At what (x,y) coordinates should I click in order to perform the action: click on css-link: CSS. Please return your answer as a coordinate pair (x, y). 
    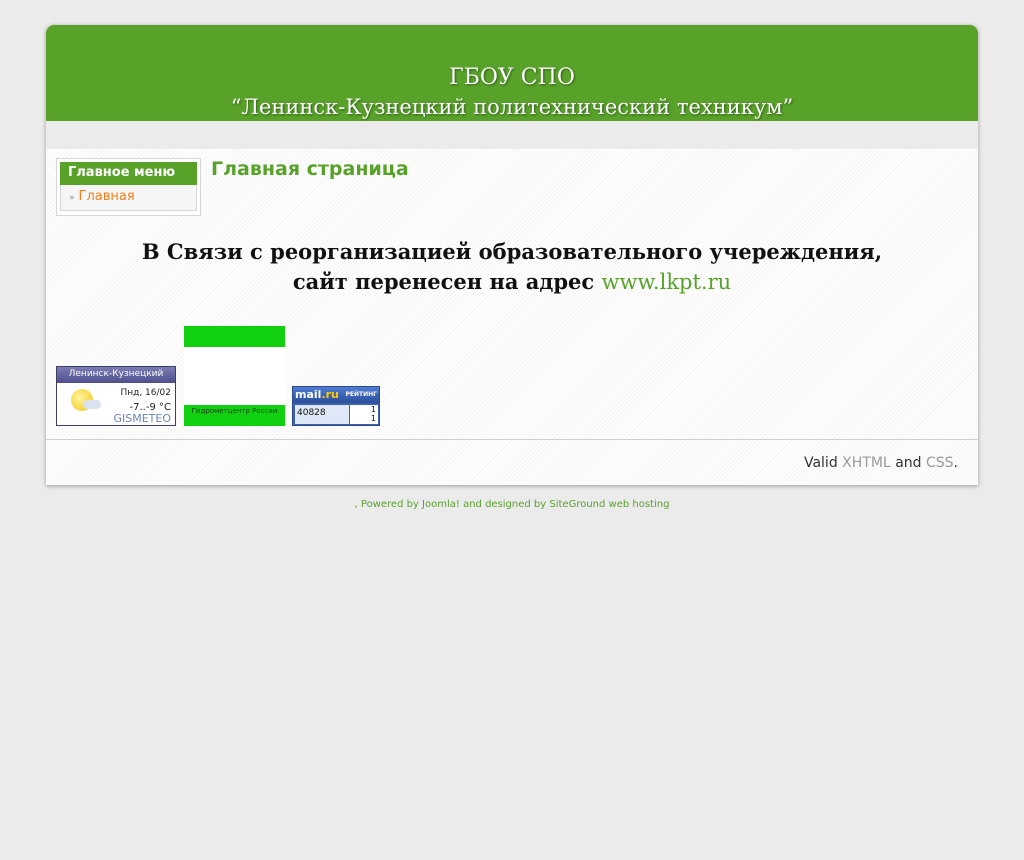
    Looking at the image, I should click on (940, 463).